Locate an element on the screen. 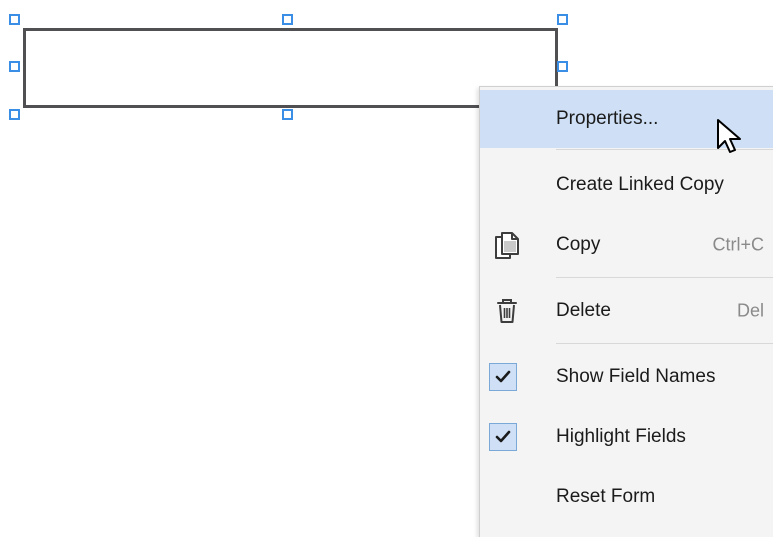  resize-handle-middle-right is located at coordinates (562, 66).